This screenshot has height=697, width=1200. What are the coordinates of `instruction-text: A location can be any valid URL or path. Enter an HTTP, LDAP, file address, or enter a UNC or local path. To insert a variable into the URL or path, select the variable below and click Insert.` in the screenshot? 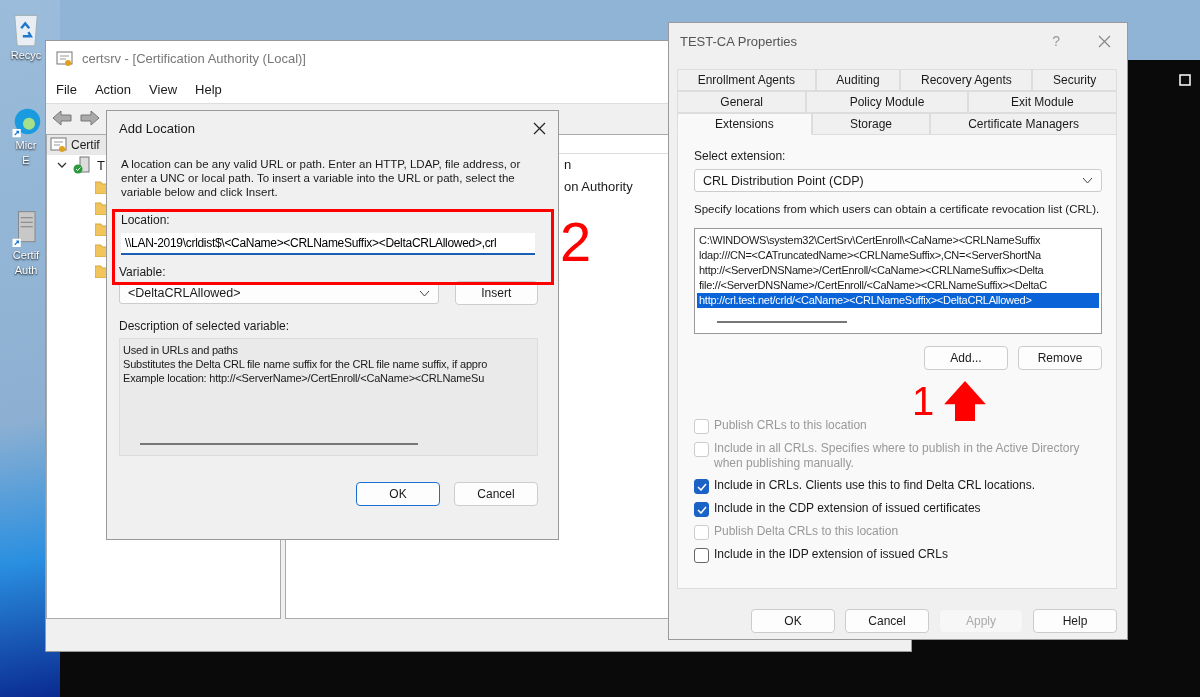 It's located at (321, 178).